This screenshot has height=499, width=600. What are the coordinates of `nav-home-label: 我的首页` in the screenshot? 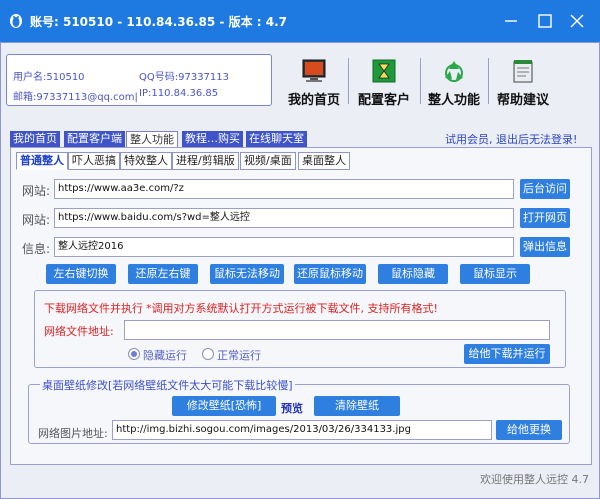 It's located at (313, 100).